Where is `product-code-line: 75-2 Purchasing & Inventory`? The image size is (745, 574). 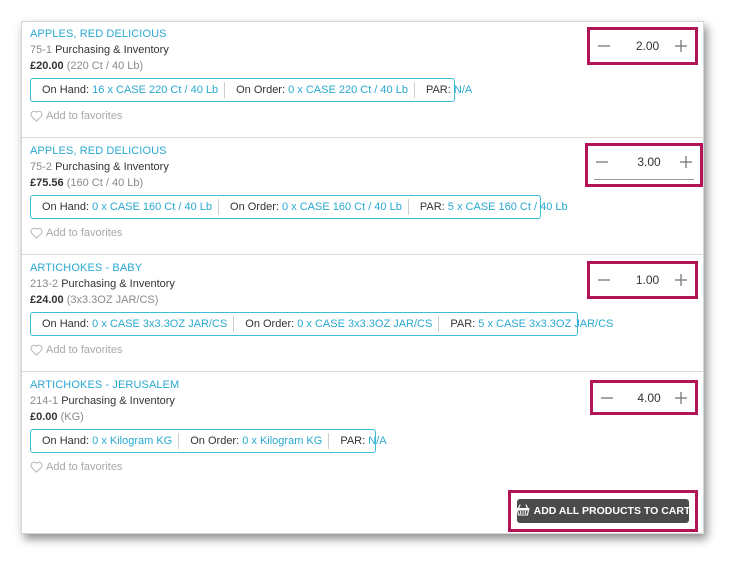
product-code-line: 75-2 Purchasing & Inventory is located at coordinates (99, 167).